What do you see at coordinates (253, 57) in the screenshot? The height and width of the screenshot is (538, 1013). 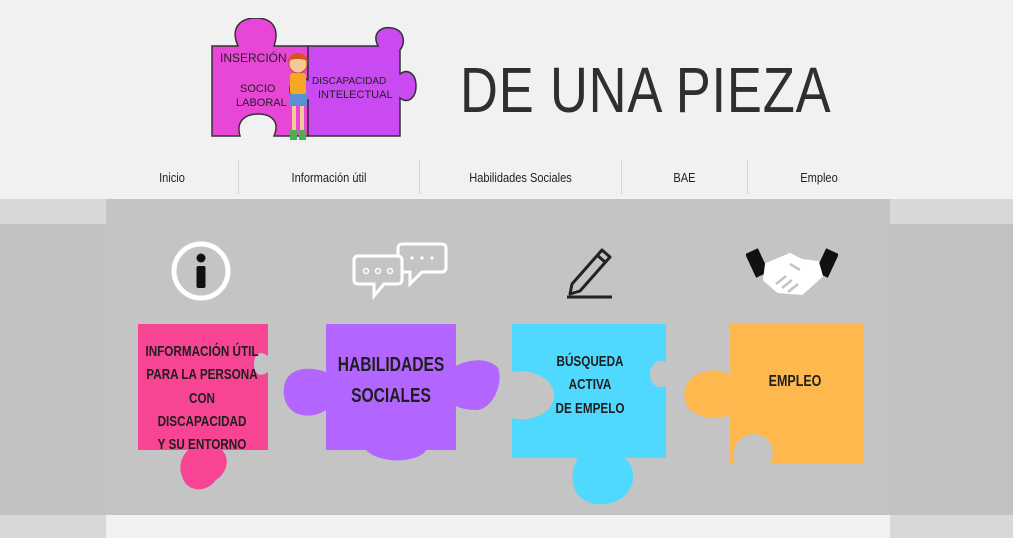 I see `logo-text-insercion: INSERCIÓN` at bounding box center [253, 57].